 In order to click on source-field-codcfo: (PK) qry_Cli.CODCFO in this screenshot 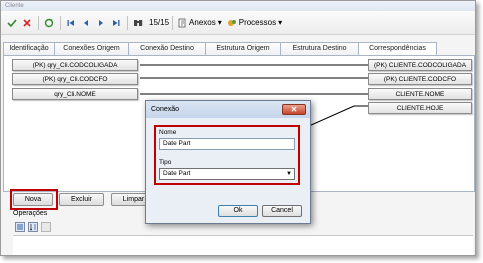, I will do `click(75, 79)`.